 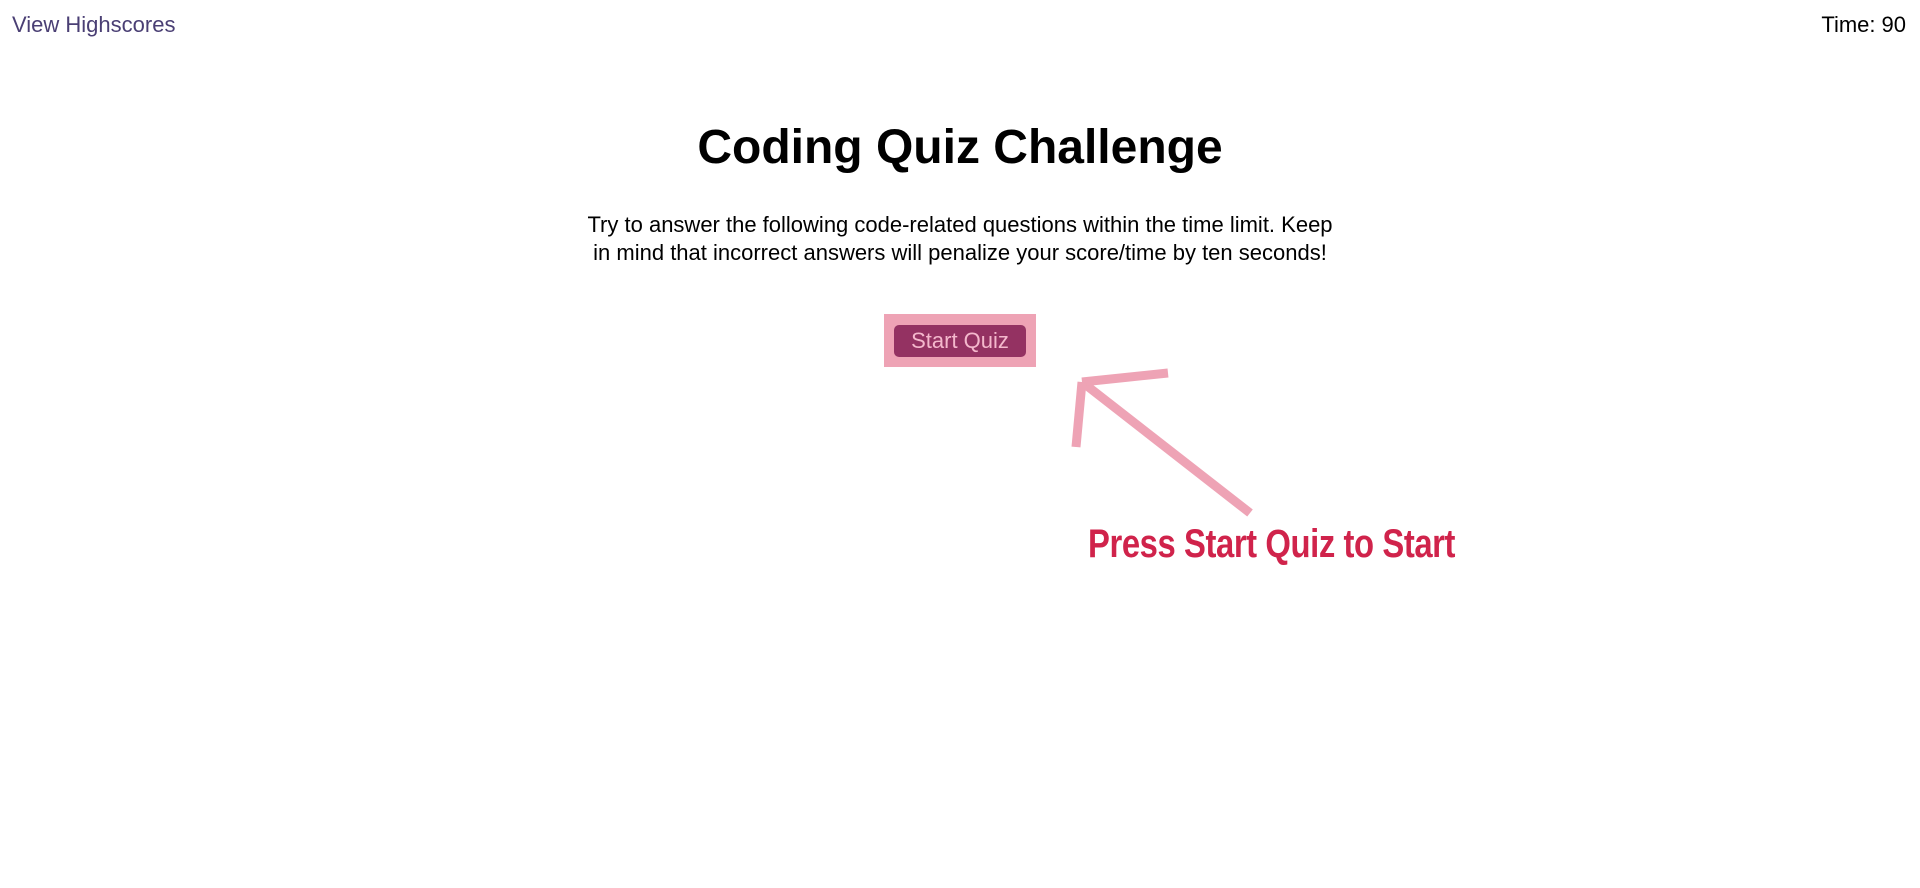 I want to click on arrow-up-left-icon, so click(x=1162, y=442).